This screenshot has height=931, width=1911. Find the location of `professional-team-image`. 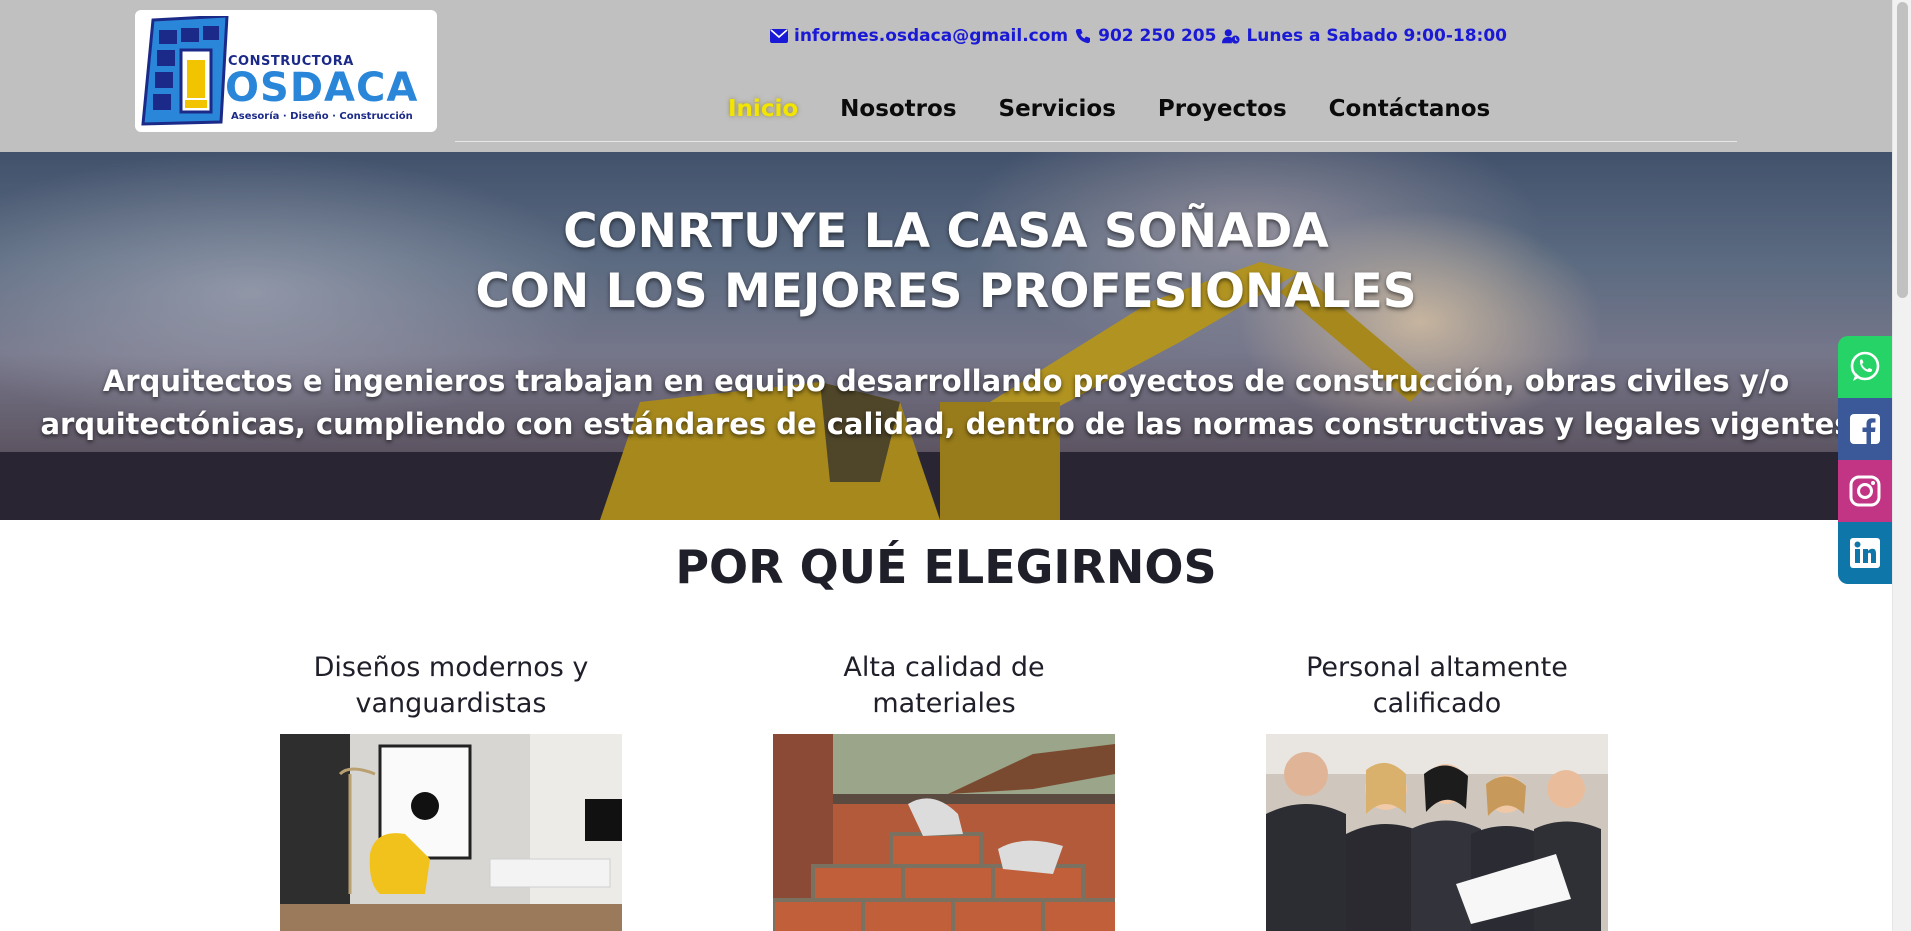

professional-team-image is located at coordinates (1437, 832).